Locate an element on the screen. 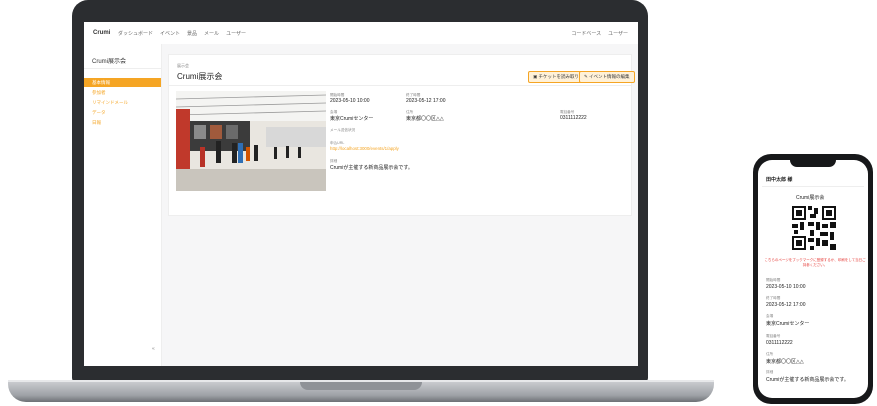 The width and height of the screenshot is (877, 406). mobile-address-label: 住所 is located at coordinates (770, 354).